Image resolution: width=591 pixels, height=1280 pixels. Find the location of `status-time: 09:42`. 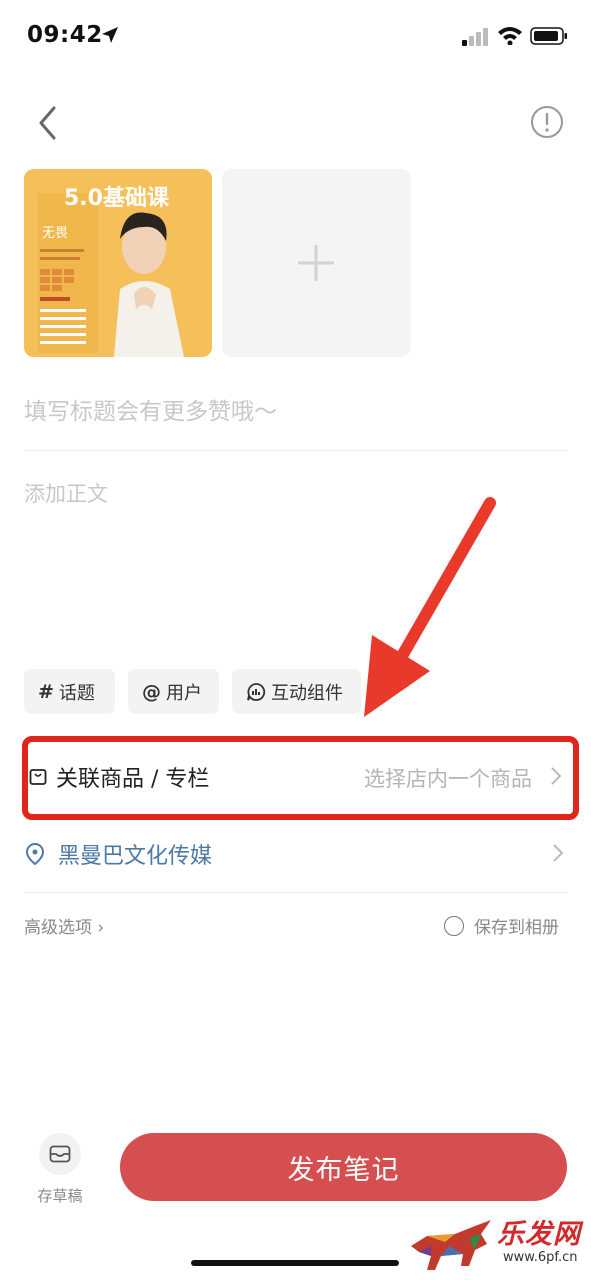

status-time: 09:42 is located at coordinates (65, 35).